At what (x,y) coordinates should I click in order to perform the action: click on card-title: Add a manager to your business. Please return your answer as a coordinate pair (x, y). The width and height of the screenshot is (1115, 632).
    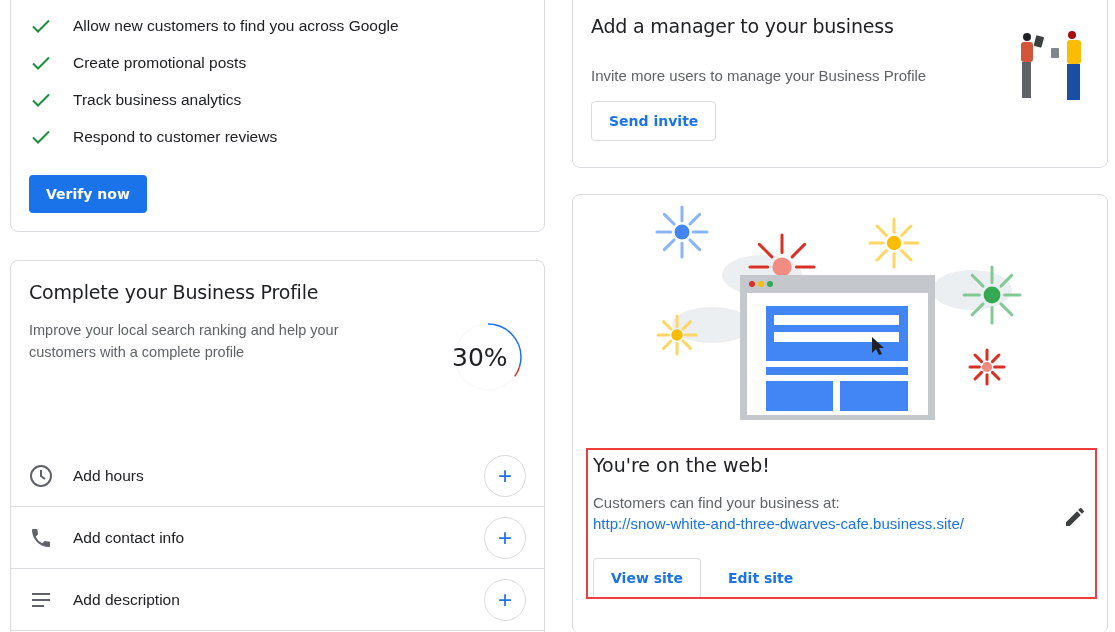
    Looking at the image, I should click on (743, 26).